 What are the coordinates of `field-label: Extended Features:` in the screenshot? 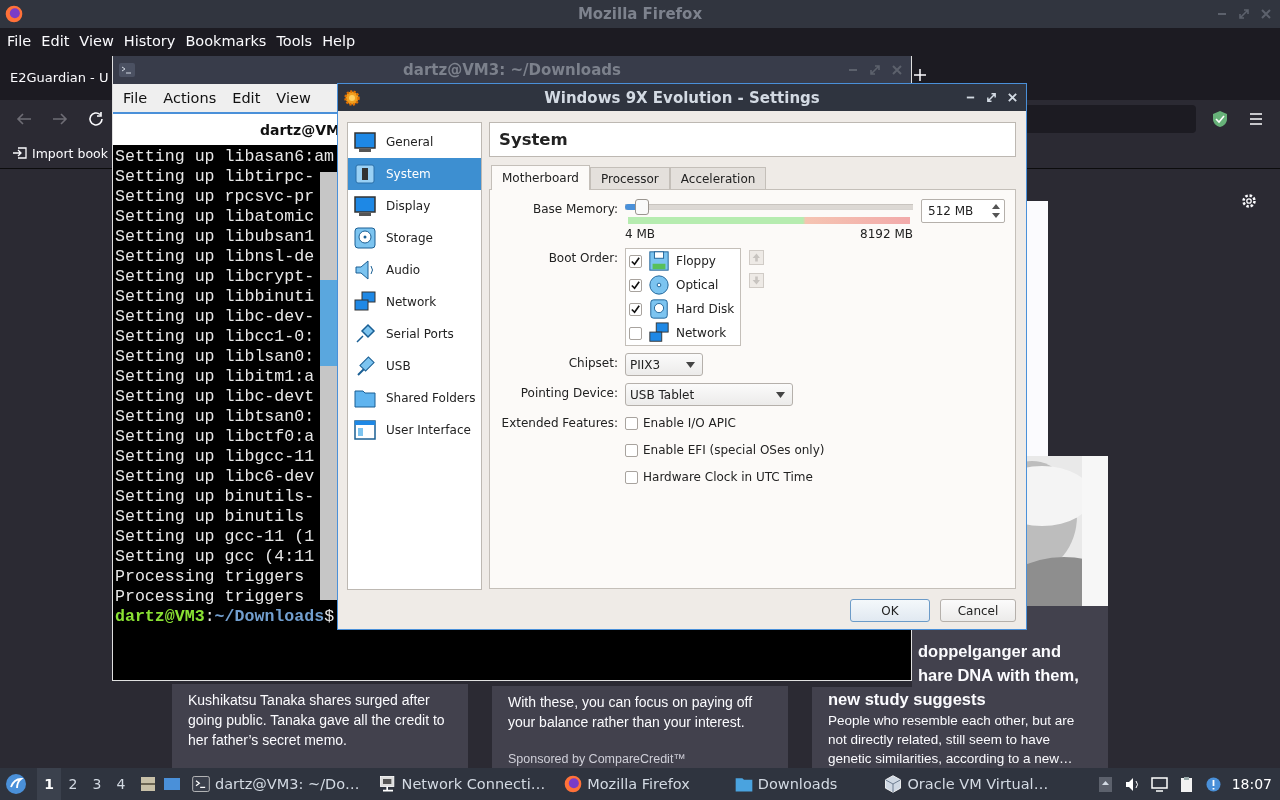 It's located at (559, 422).